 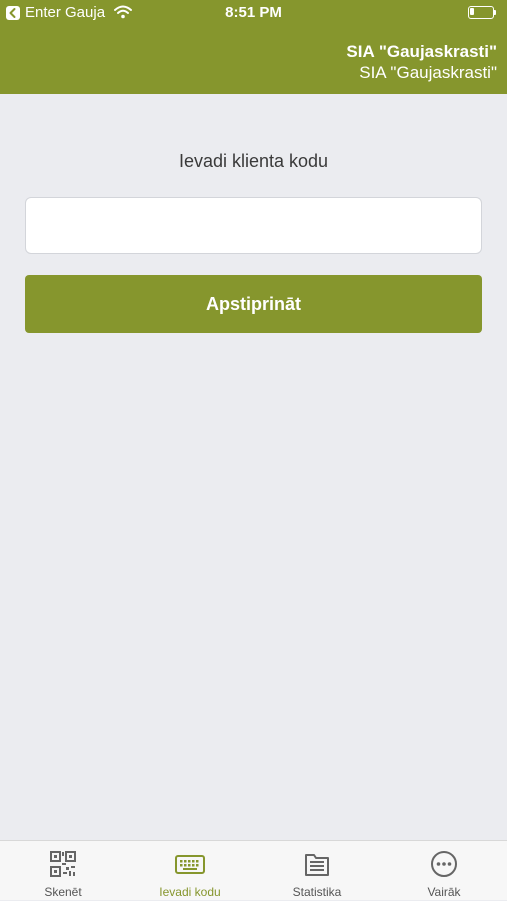 I want to click on tab-label: Skenēt, so click(x=63, y=892).